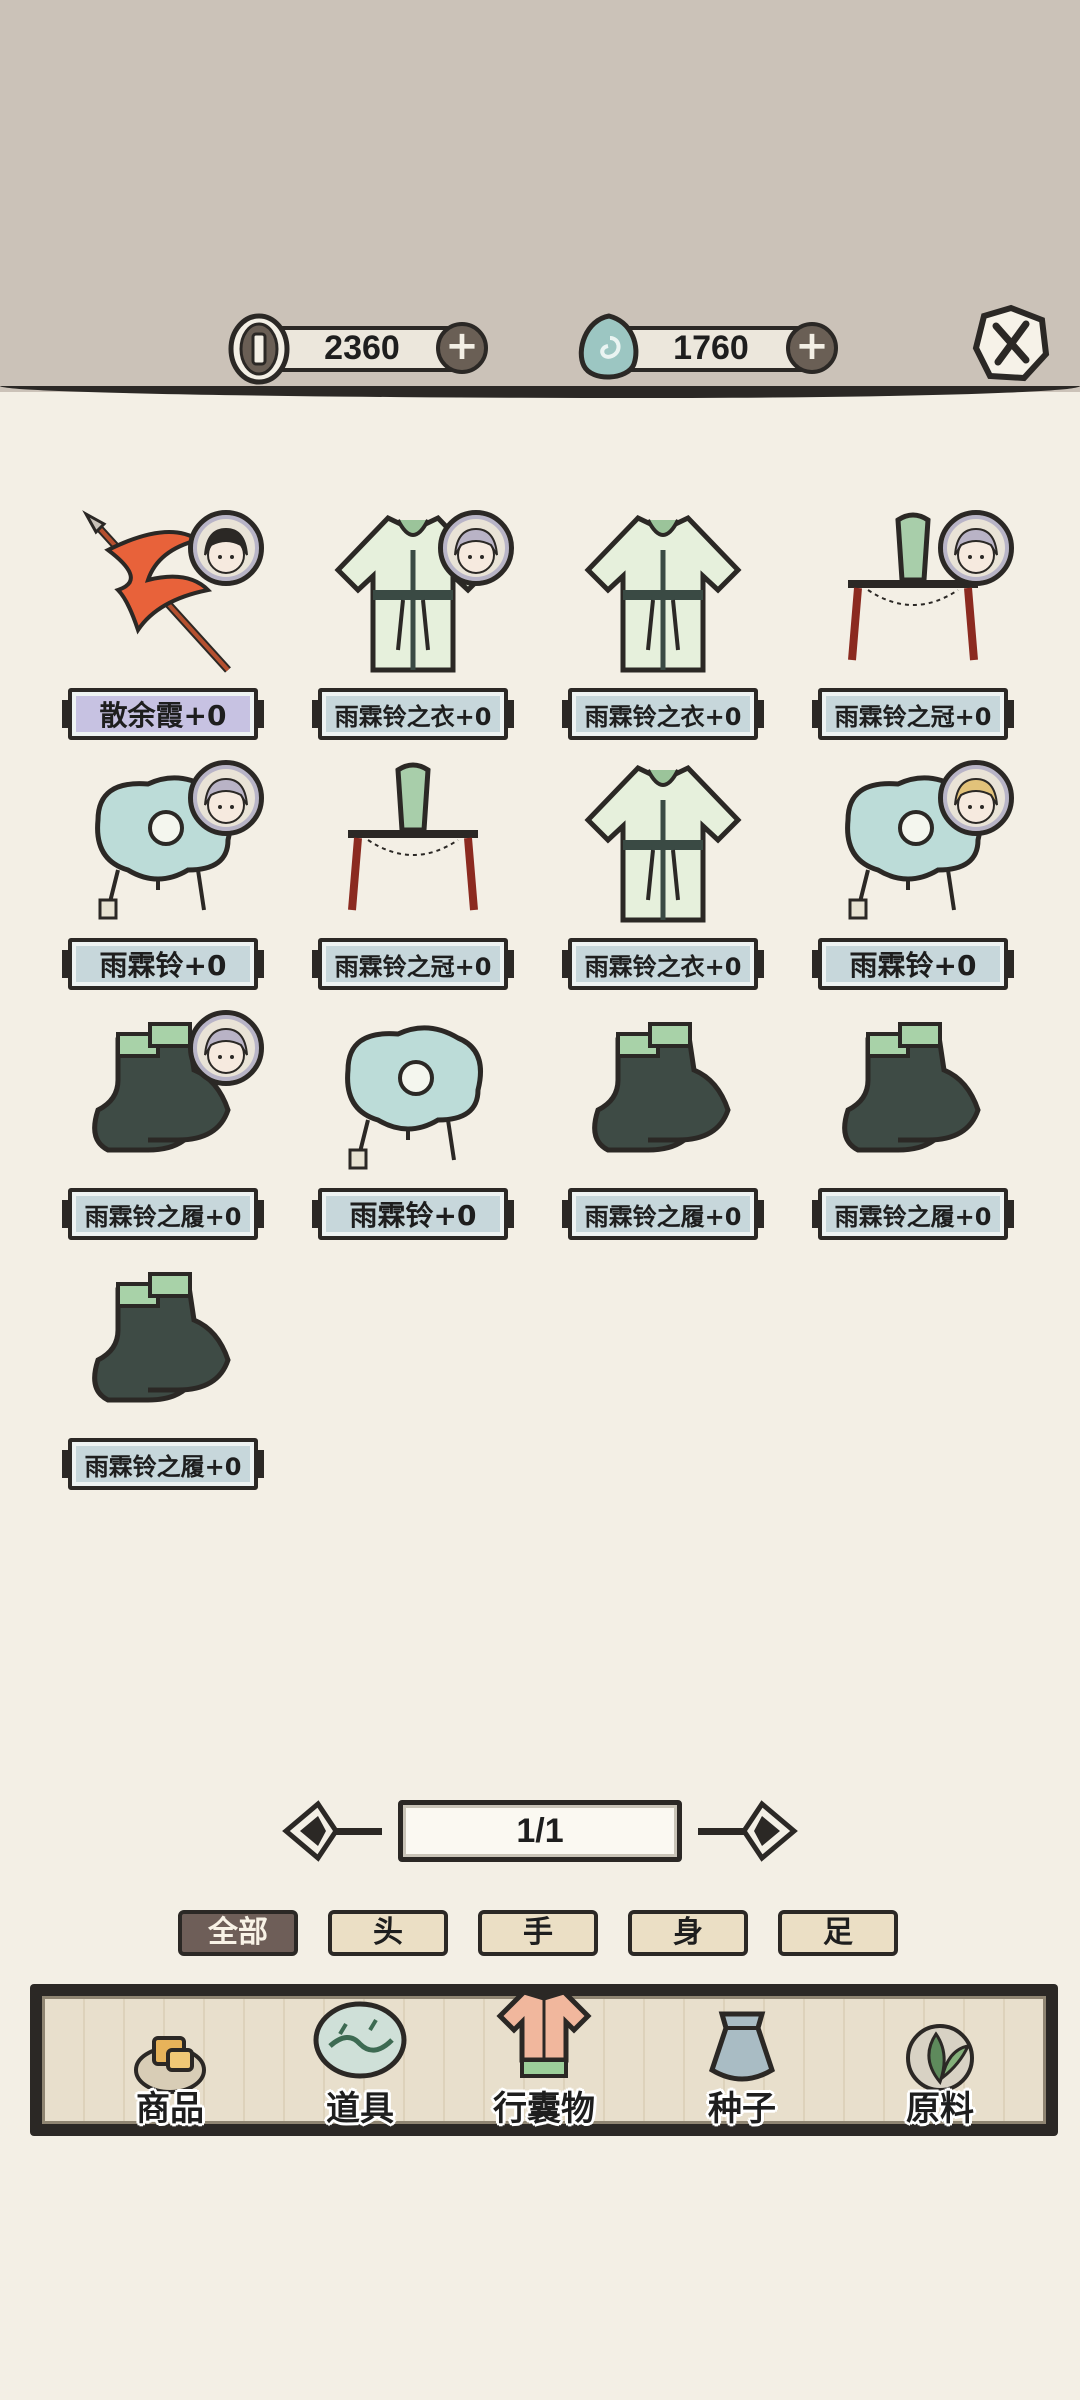  I want to click on coin-counter: 2360 +, so click(357, 349).